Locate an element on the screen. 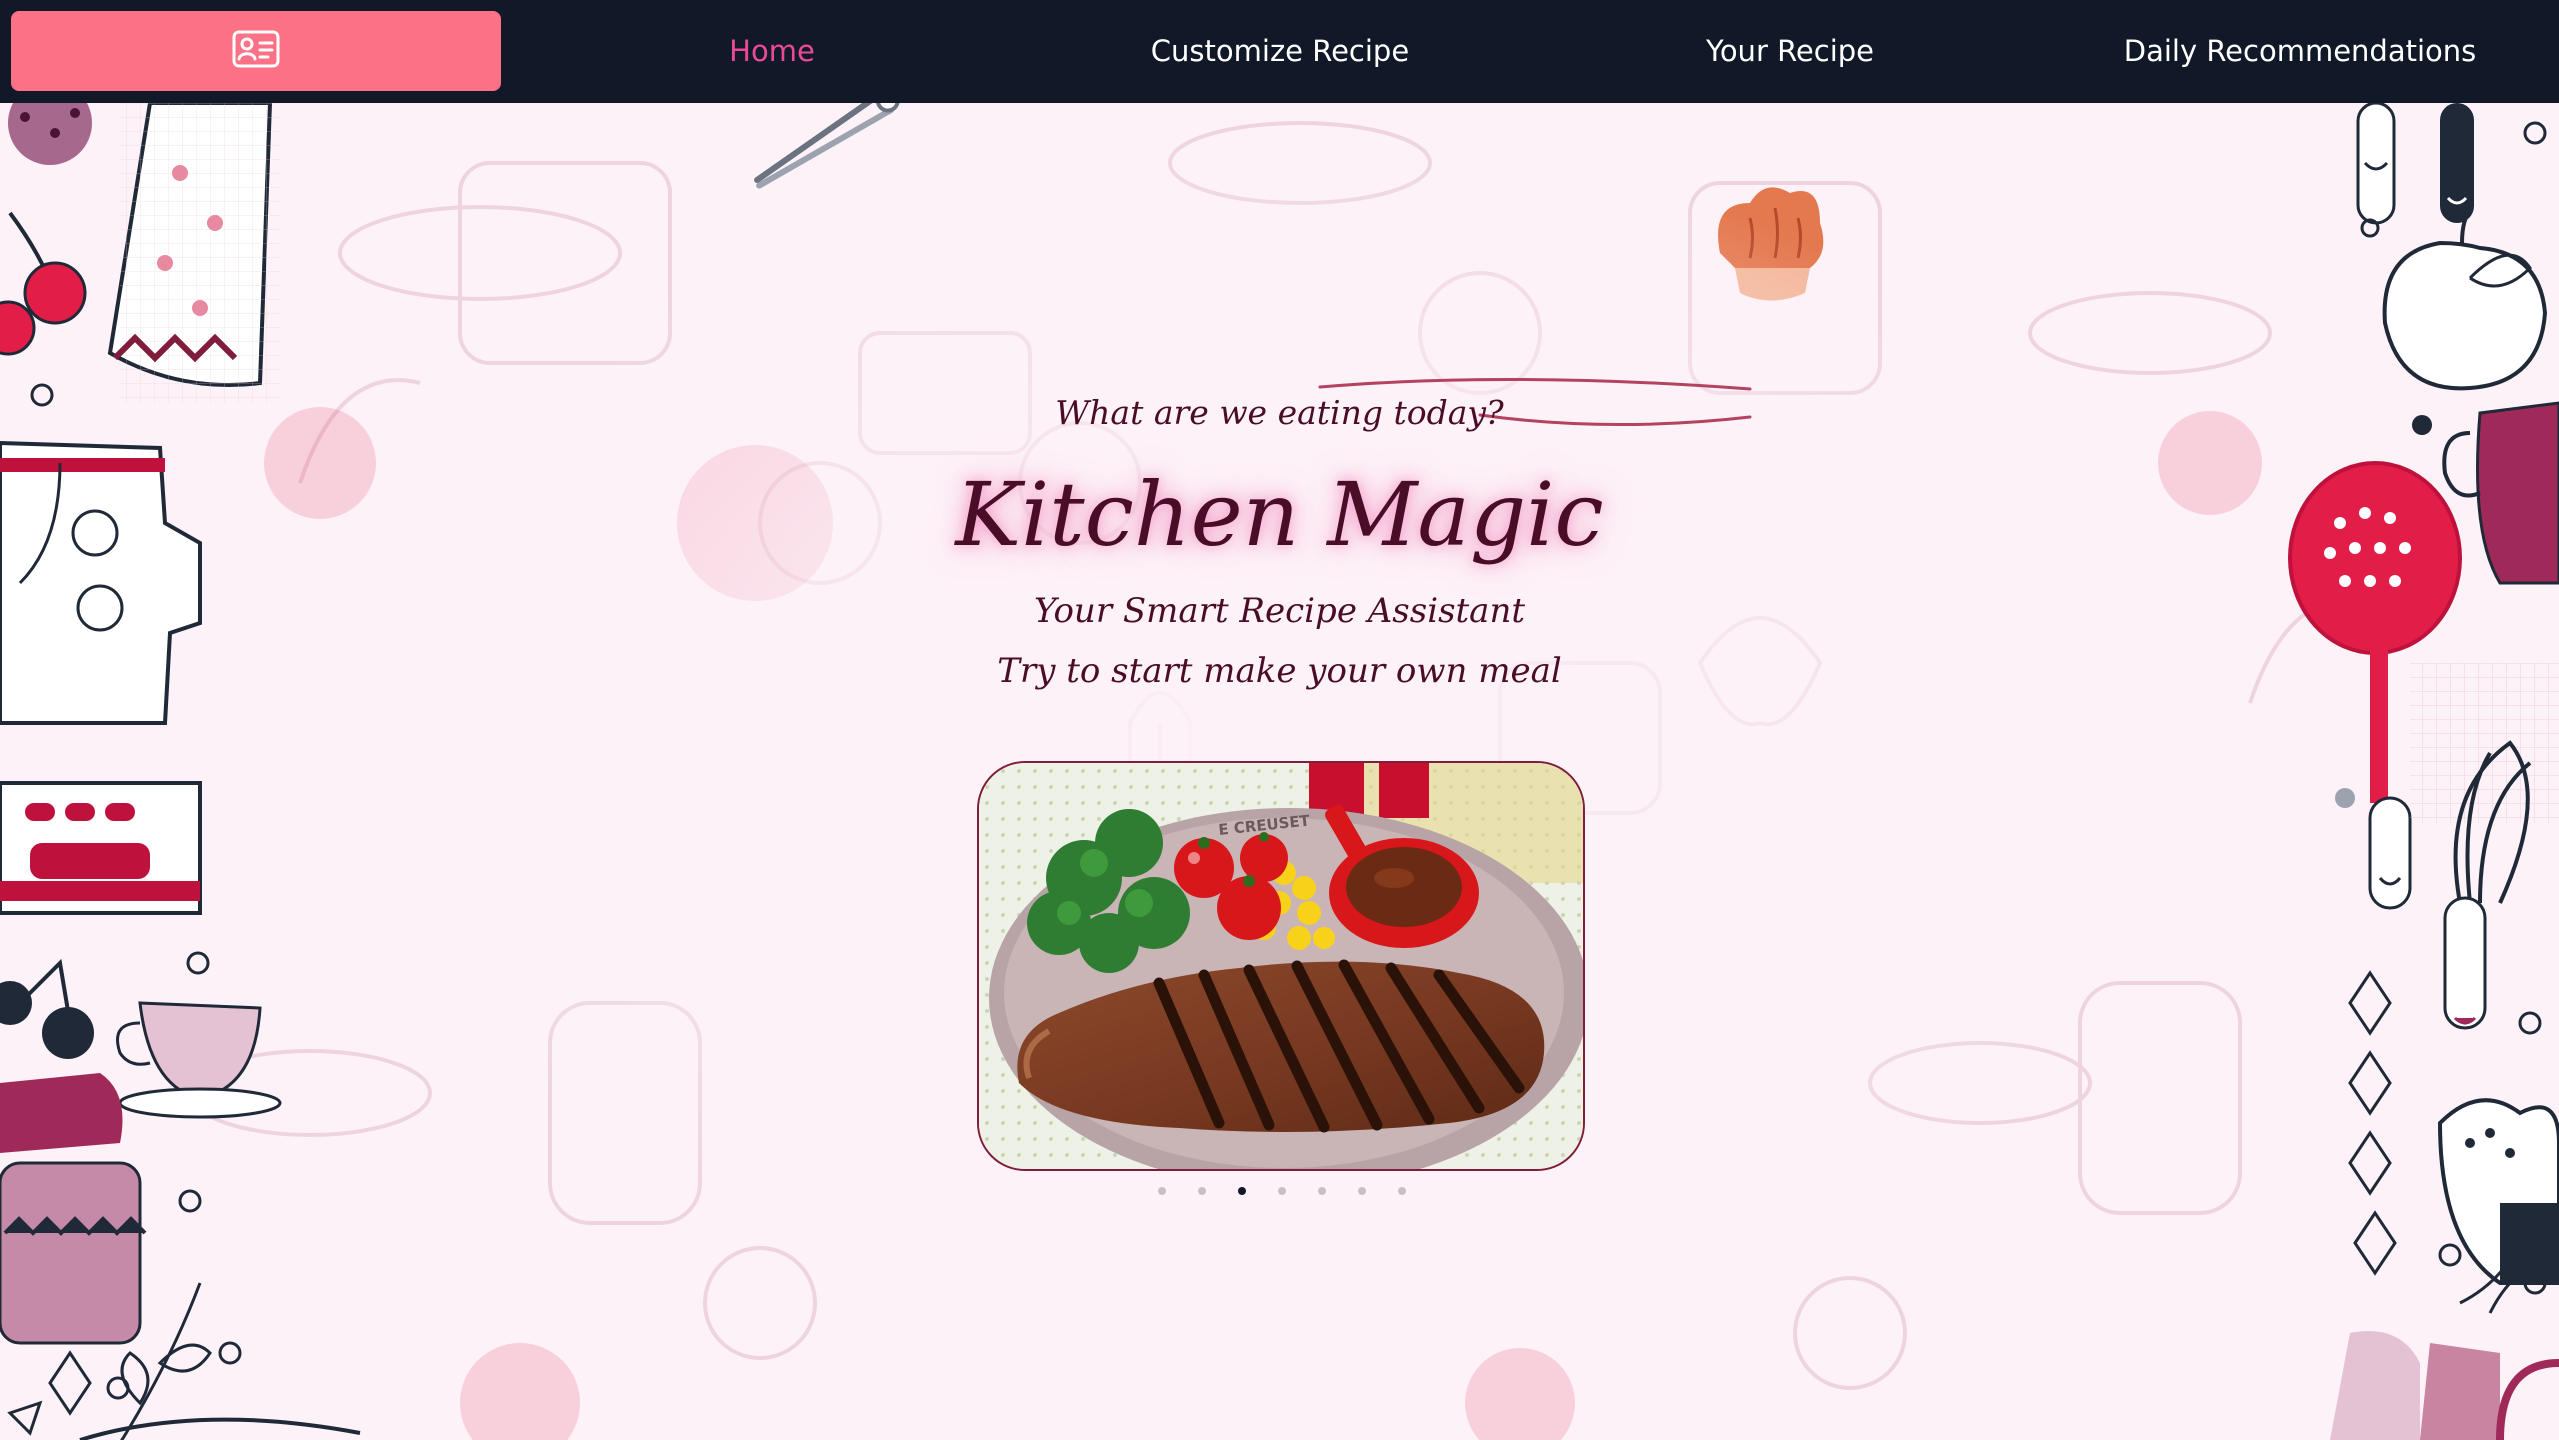 The width and height of the screenshot is (2559, 1440). hero-subtitle: Your Smart Recipe Assistant is located at coordinates (1279, 611).